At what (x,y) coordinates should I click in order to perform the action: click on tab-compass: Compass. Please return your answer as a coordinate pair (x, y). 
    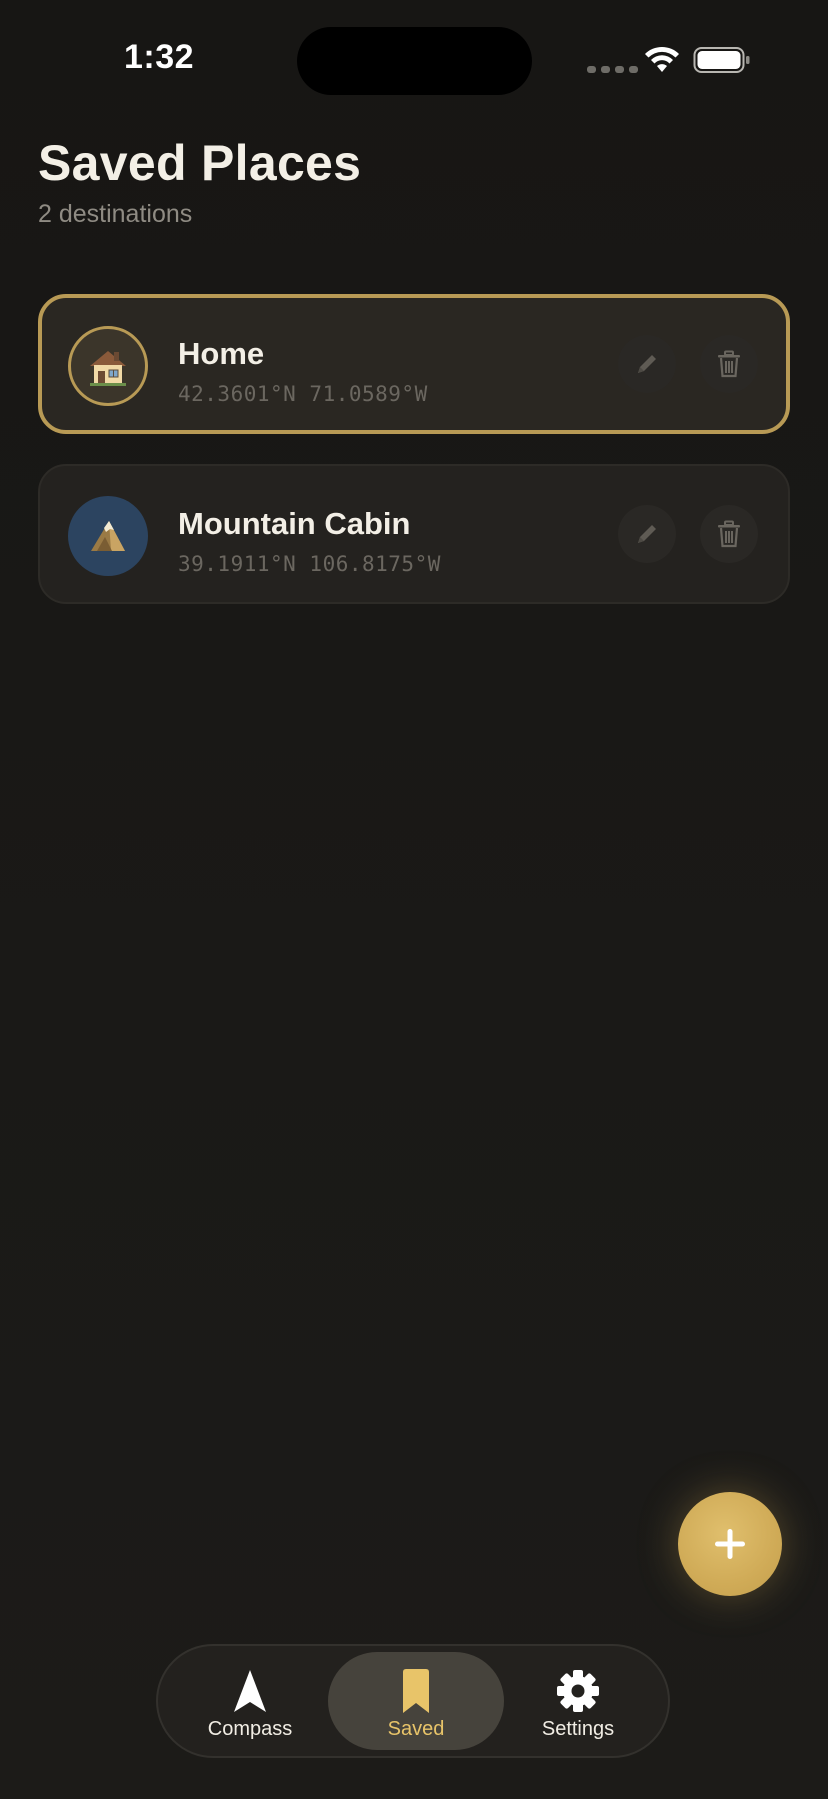
    Looking at the image, I should click on (250, 1701).